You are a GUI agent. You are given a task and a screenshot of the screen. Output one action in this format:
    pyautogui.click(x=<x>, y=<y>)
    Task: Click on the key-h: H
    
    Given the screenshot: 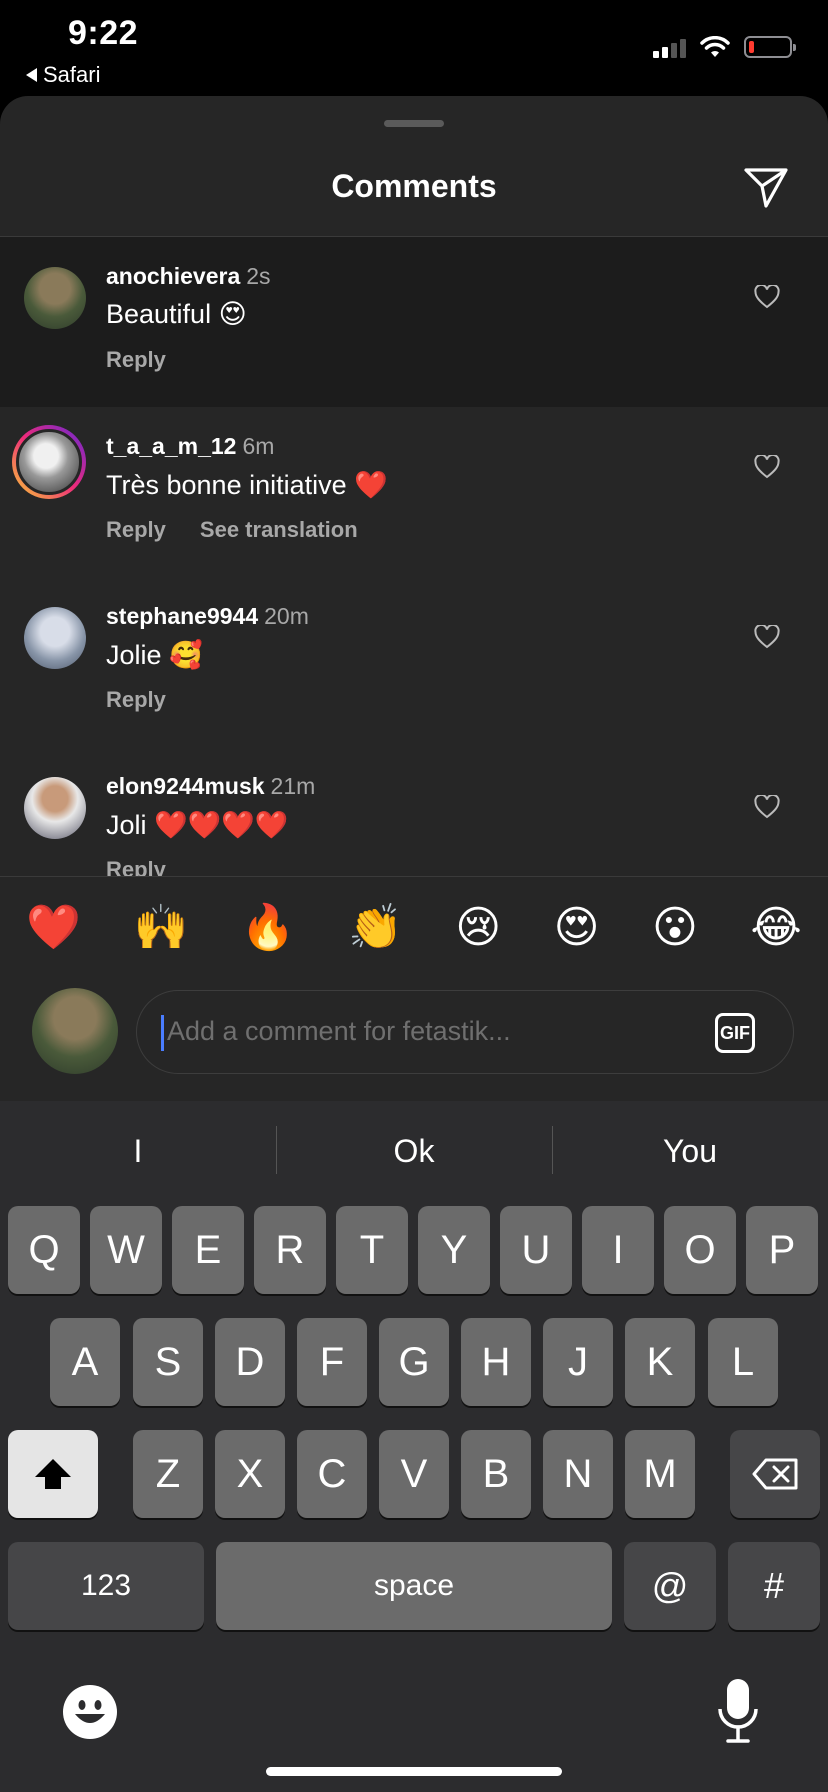 What is the action you would take?
    pyautogui.click(x=496, y=1362)
    